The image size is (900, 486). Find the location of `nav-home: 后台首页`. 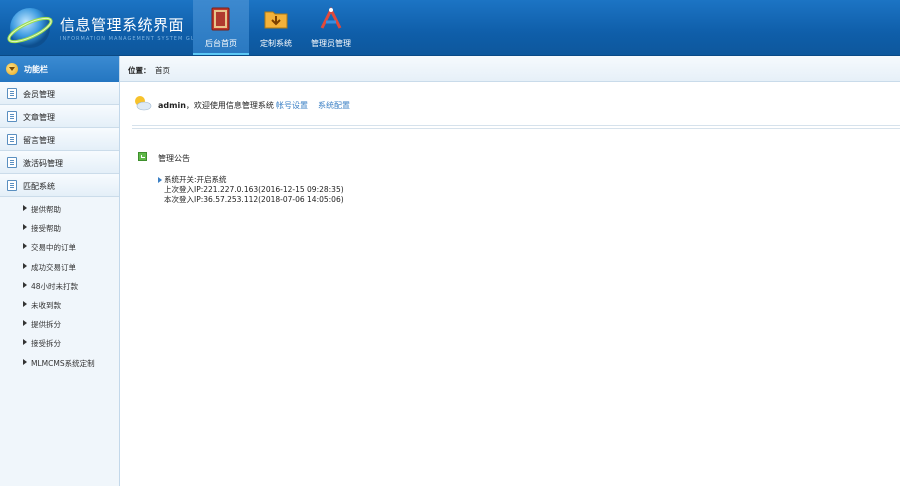

nav-home: 后台首页 is located at coordinates (221, 28).